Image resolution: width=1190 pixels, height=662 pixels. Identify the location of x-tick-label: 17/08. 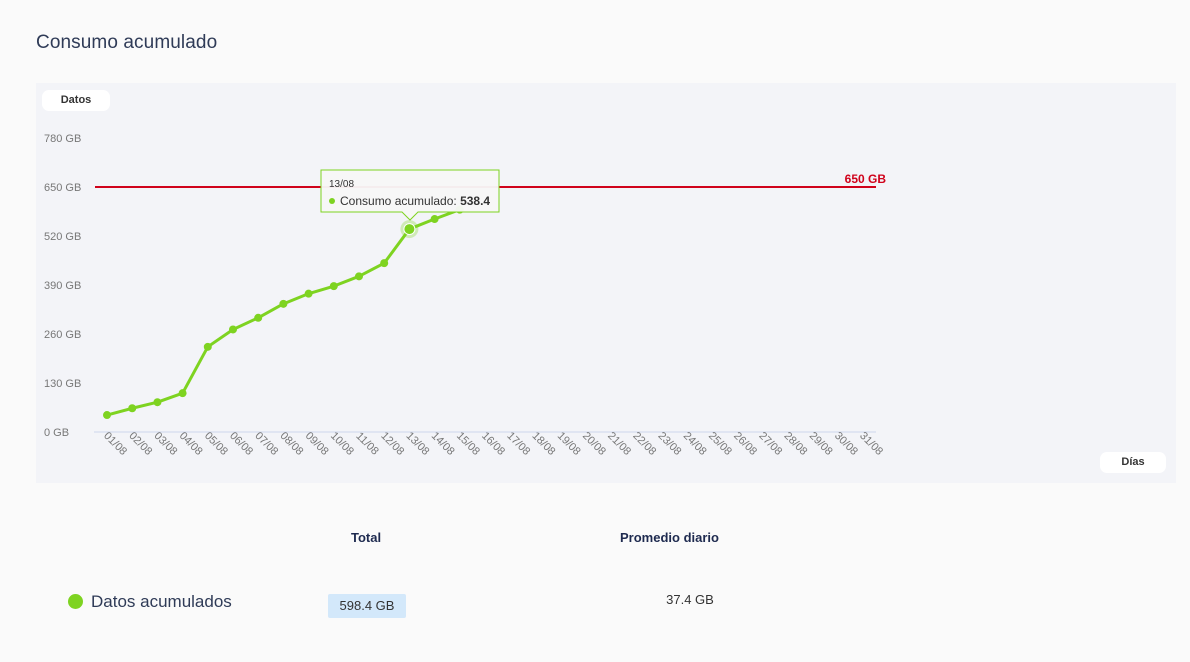
(518, 444).